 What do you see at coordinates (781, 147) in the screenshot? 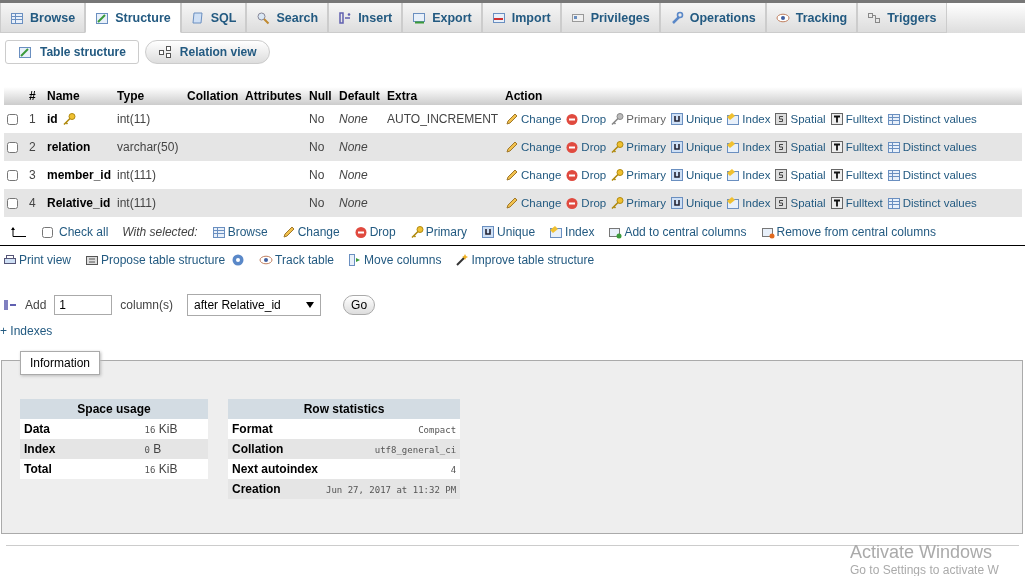
I see `letter-s-icon` at bounding box center [781, 147].